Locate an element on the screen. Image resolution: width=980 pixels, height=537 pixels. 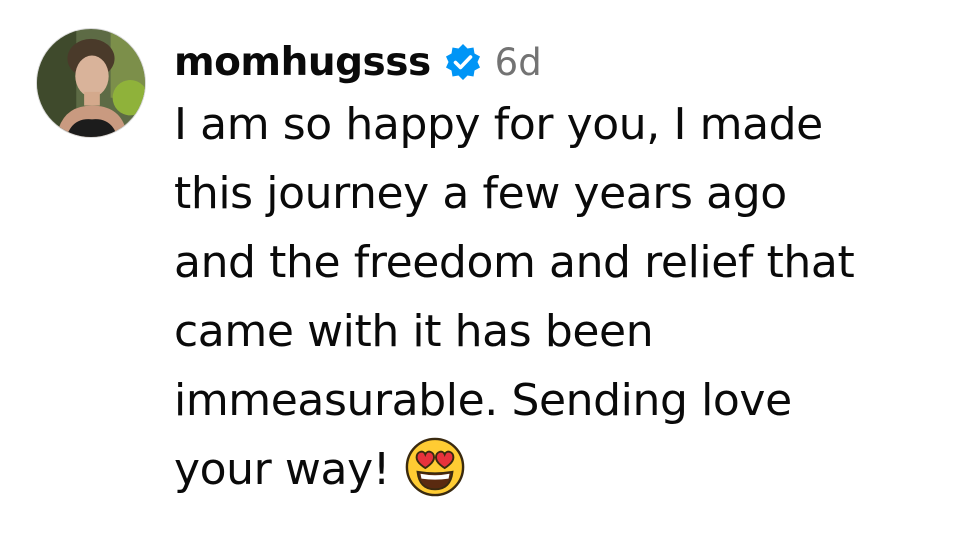
comment-text-line: this journey a few years ago is located at coordinates (480, 193).